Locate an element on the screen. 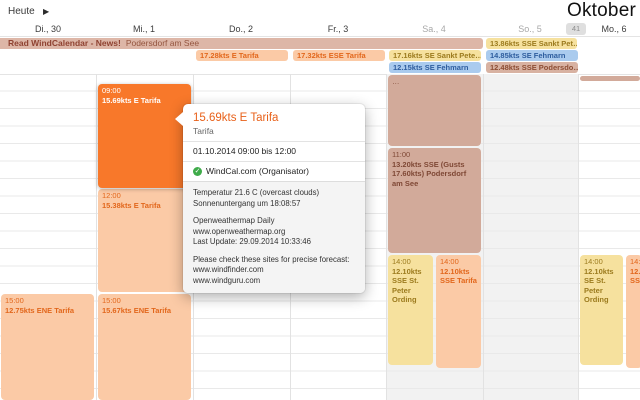  popover-organizer: WindCal.com (Organisator) is located at coordinates (257, 171).